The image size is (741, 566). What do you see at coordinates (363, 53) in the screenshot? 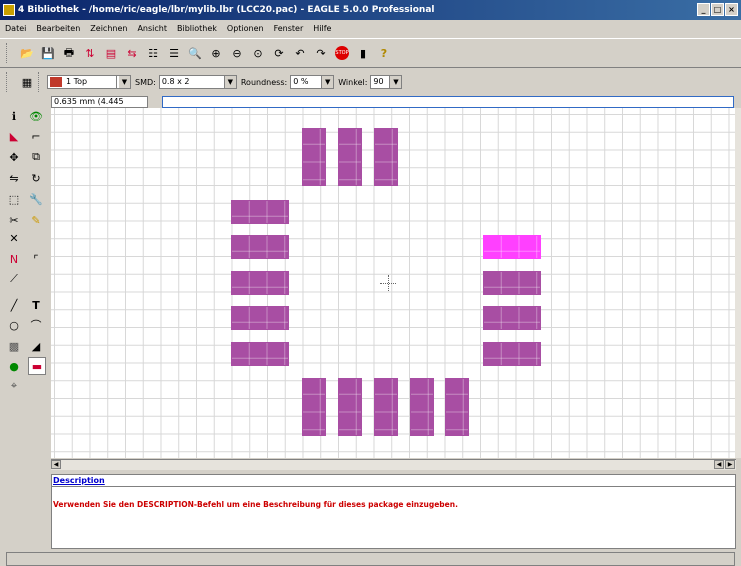
I see `go-icon: ▮` at bounding box center [363, 53].